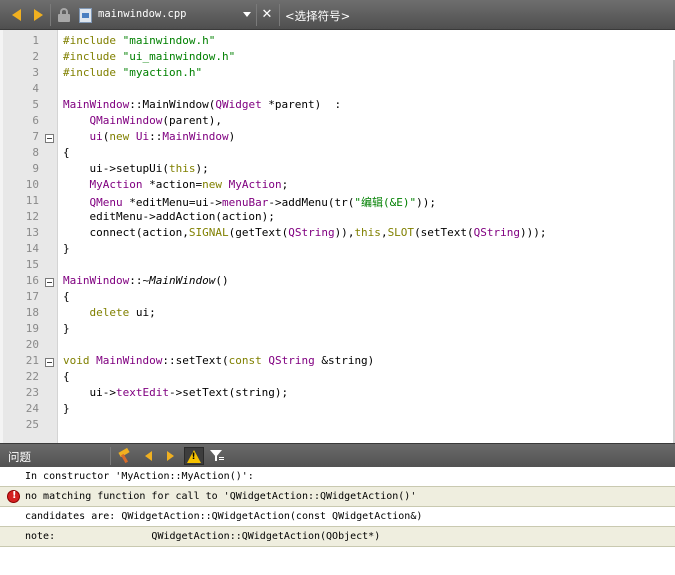  I want to click on forward-arrow-icon, so click(38, 15).